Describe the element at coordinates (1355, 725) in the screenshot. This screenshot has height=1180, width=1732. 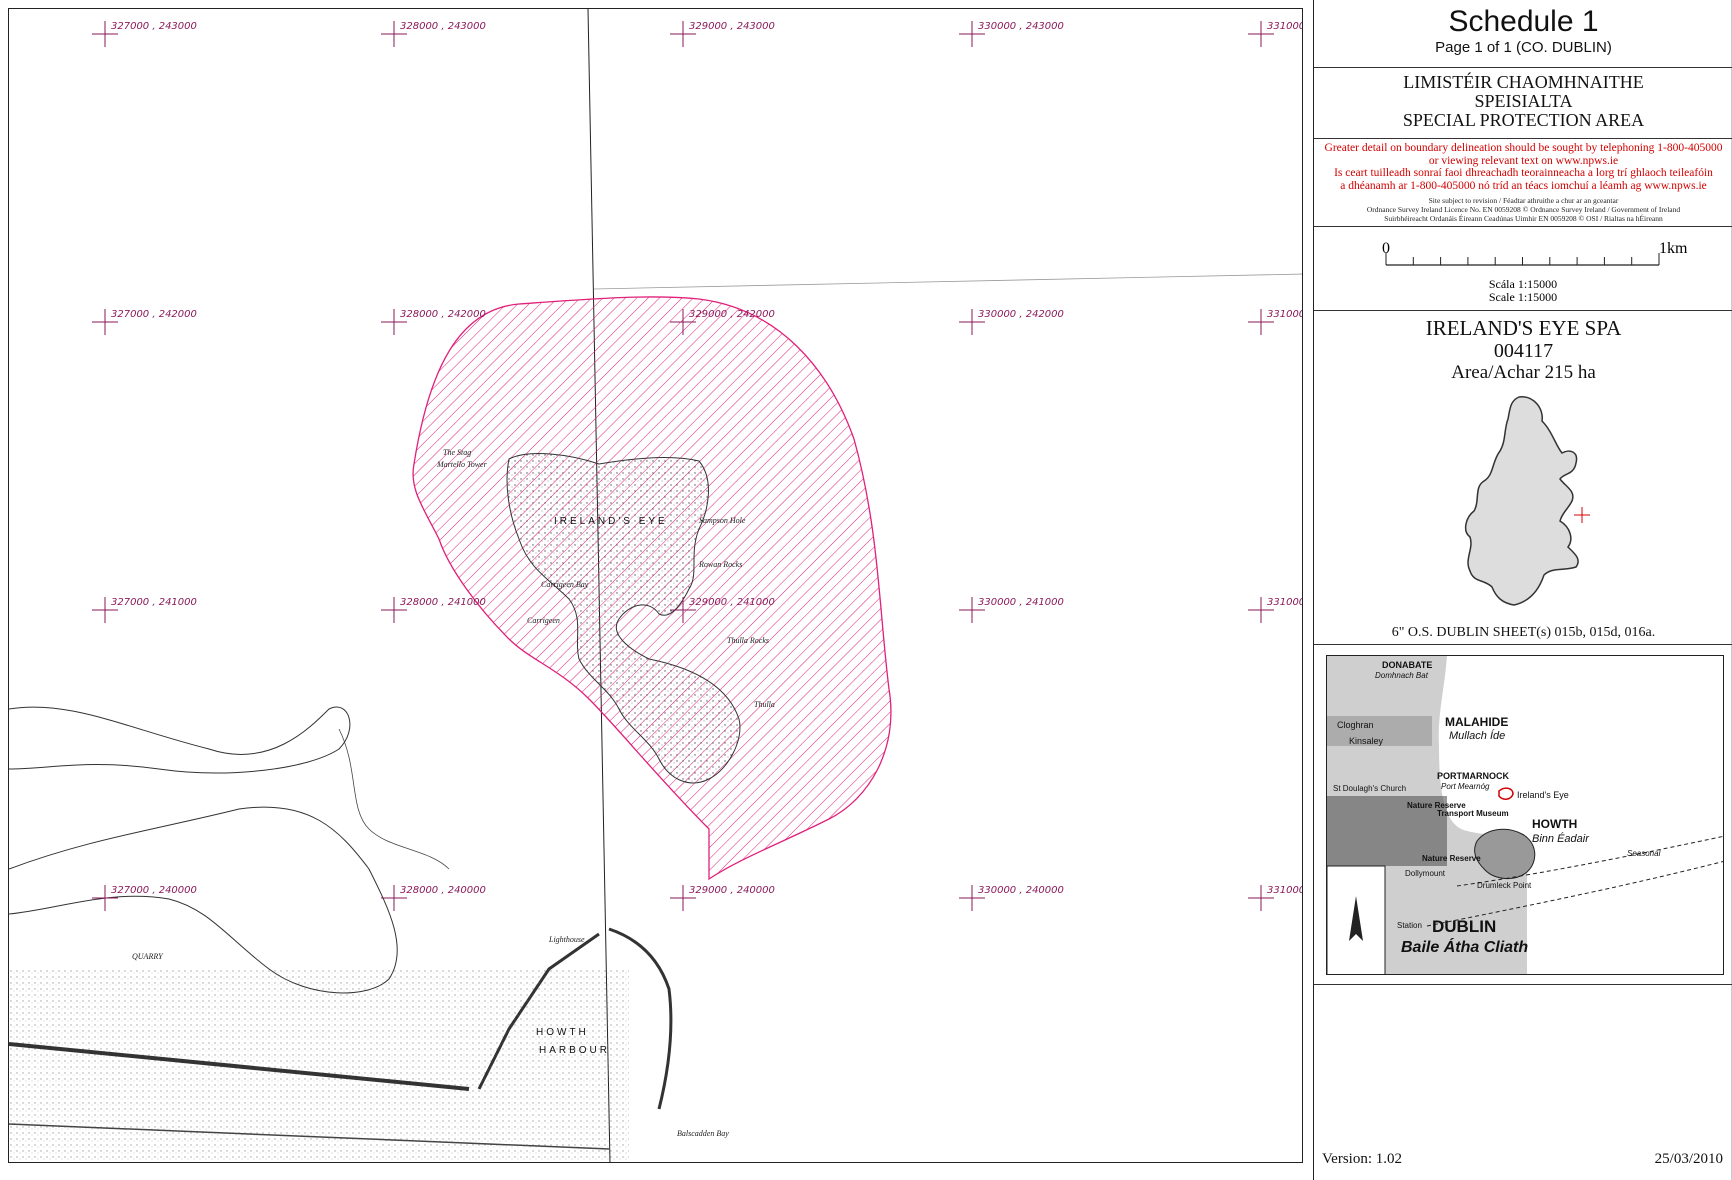
I see `inset-label: Cloghran` at that location.